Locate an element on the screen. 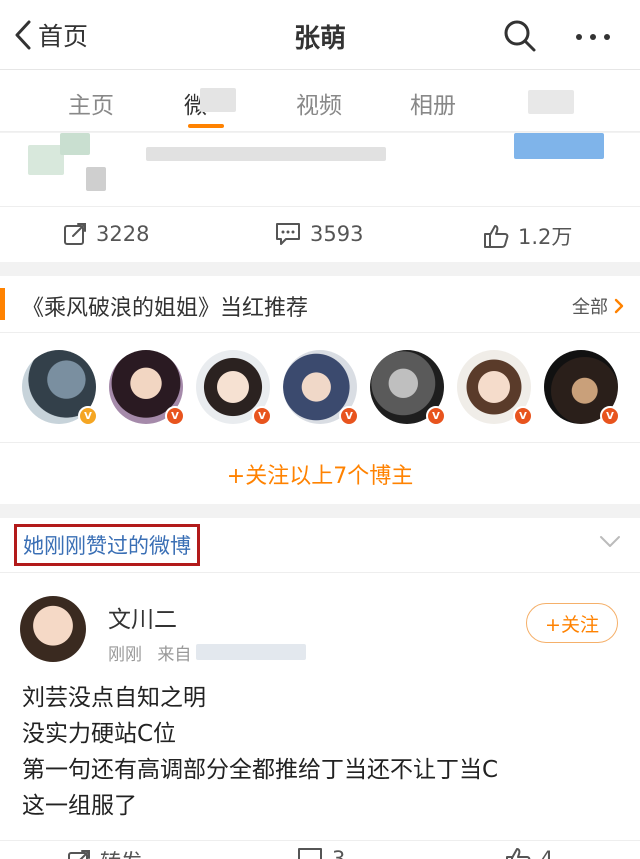  follow-all-button: +关注以上7个博主 is located at coordinates (320, 474).